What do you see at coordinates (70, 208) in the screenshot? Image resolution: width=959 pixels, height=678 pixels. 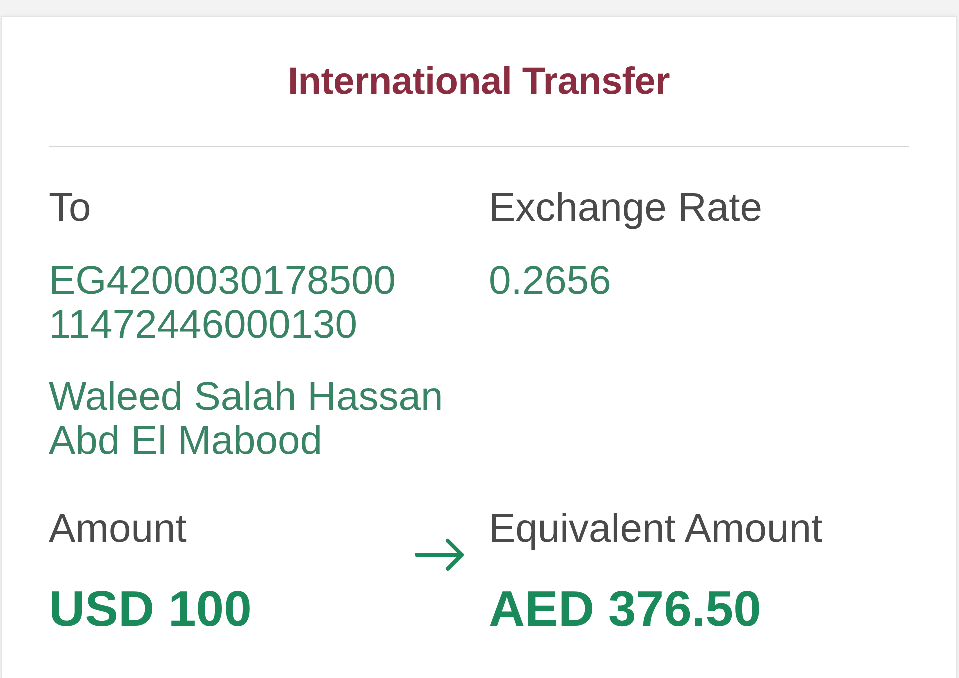 I see `recipient-label: To` at bounding box center [70, 208].